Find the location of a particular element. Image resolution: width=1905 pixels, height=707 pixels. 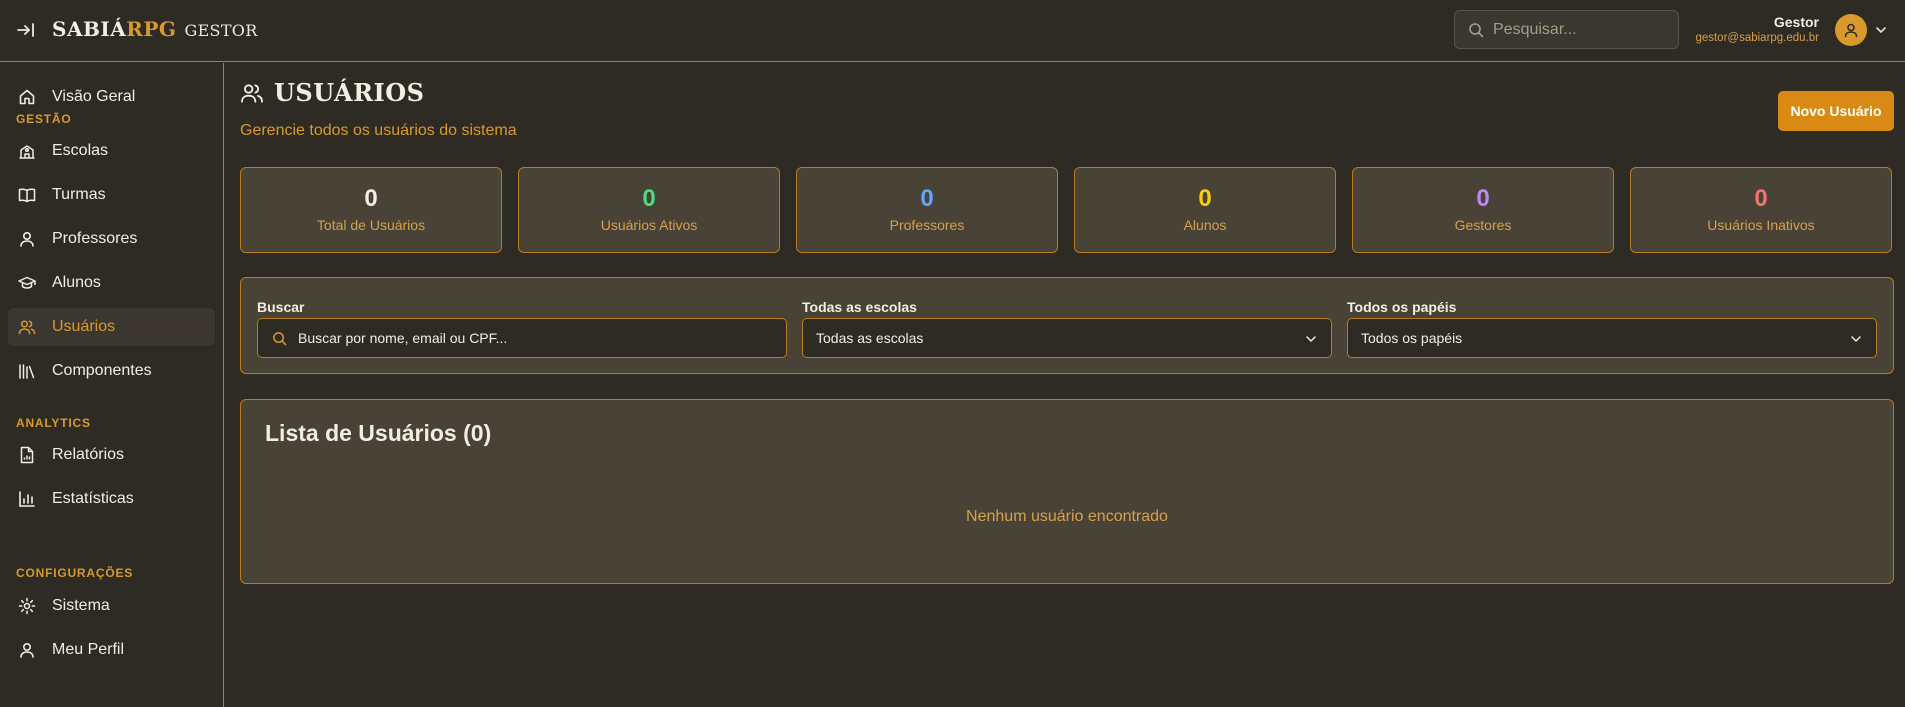

global-search is located at coordinates (1566, 29).